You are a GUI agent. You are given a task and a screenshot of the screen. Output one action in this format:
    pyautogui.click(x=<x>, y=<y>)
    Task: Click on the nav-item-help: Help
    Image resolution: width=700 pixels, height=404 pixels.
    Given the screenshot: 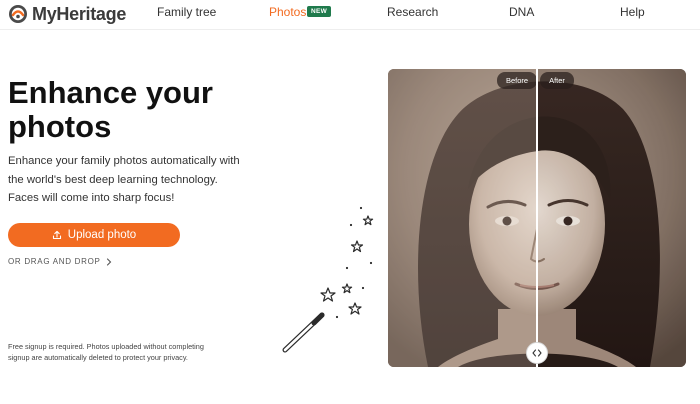 What is the action you would take?
    pyautogui.click(x=632, y=12)
    